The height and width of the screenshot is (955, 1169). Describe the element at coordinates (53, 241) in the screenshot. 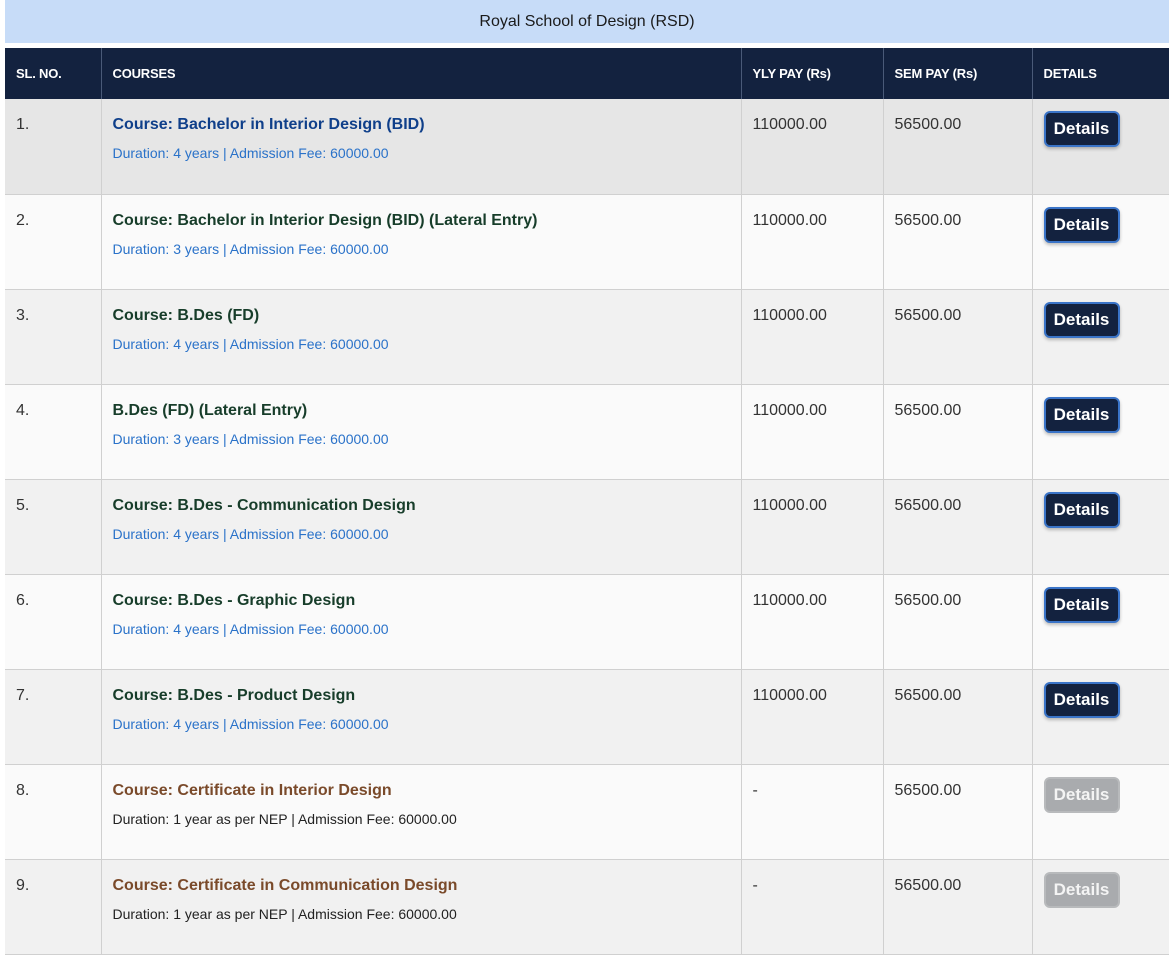

I see `sl-no-cell: 2.` at that location.